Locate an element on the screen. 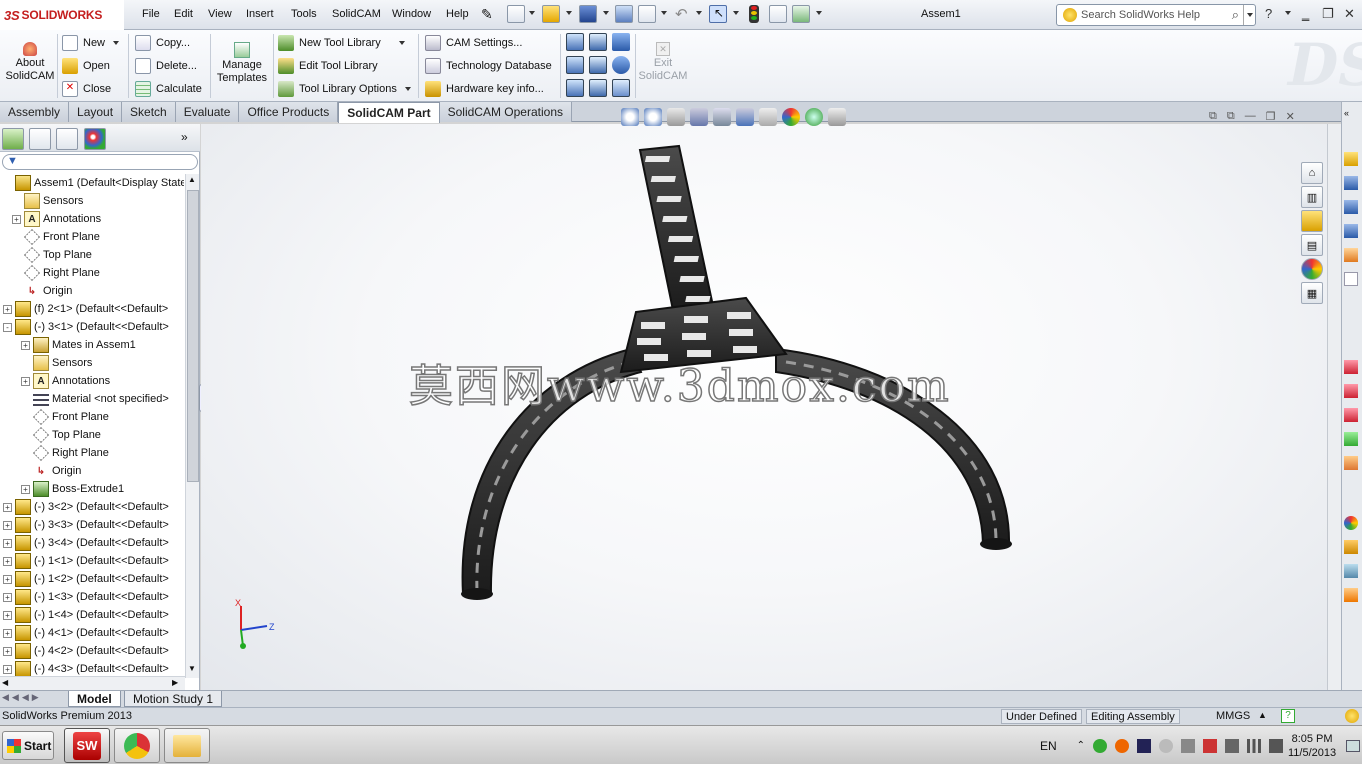 The image size is (1362, 764). tray-expand-icon: ⌃ is located at coordinates (1081, 745).